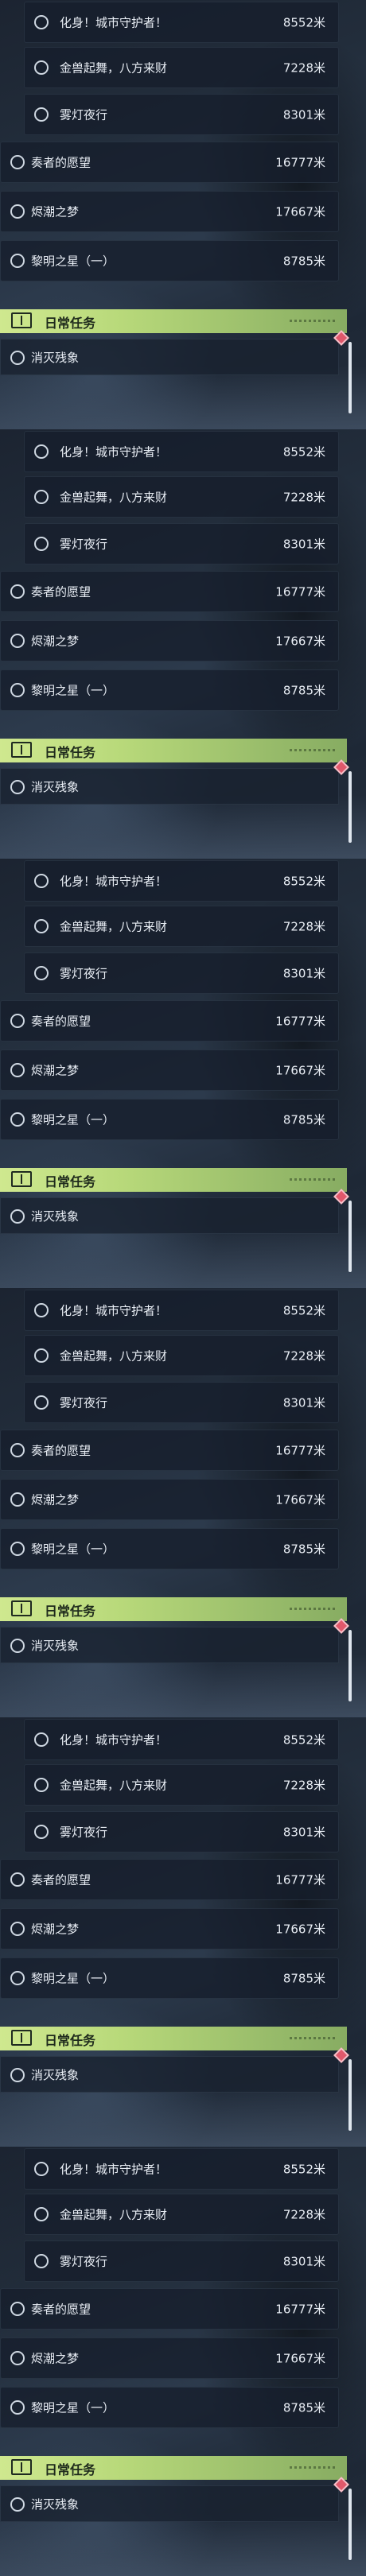 The width and height of the screenshot is (366, 2576). What do you see at coordinates (114, 2214) in the screenshot?
I see `quest-name: 金兽起舞，八方来财` at bounding box center [114, 2214].